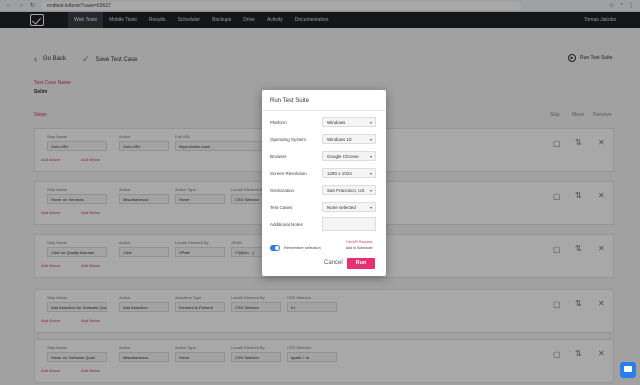 The image size is (640, 385). What do you see at coordinates (628, 370) in the screenshot?
I see `chat-icon` at bounding box center [628, 370].